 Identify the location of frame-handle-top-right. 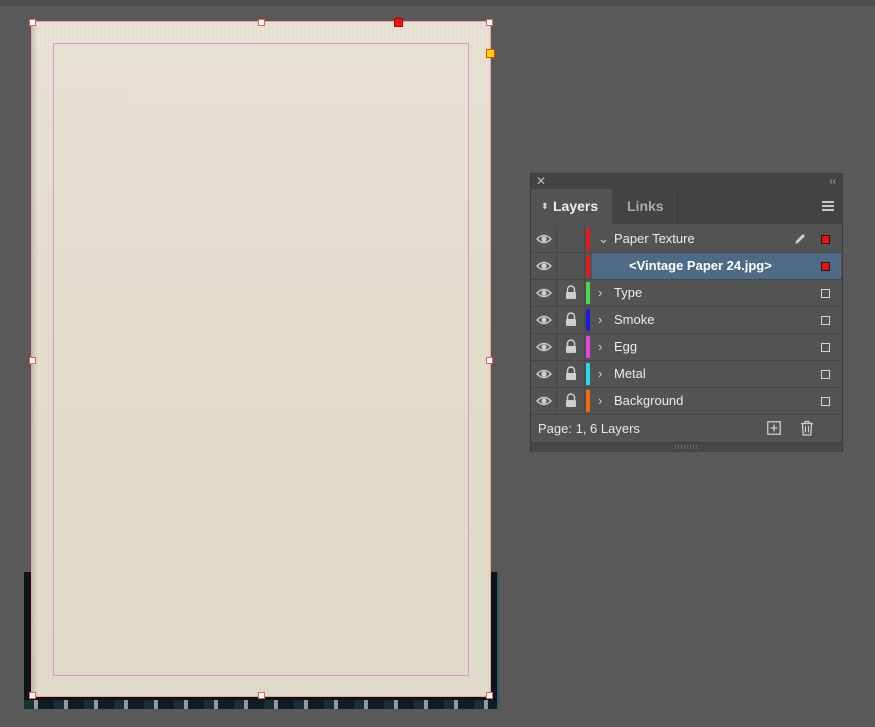
(489, 22).